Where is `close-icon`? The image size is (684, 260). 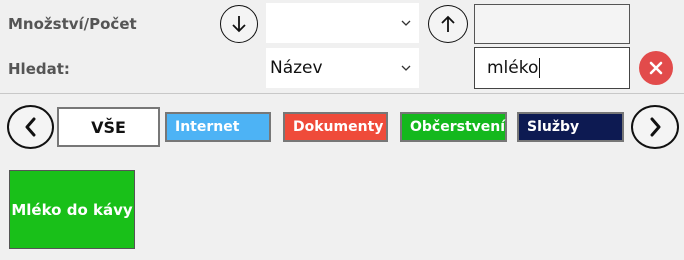 close-icon is located at coordinates (656, 68).